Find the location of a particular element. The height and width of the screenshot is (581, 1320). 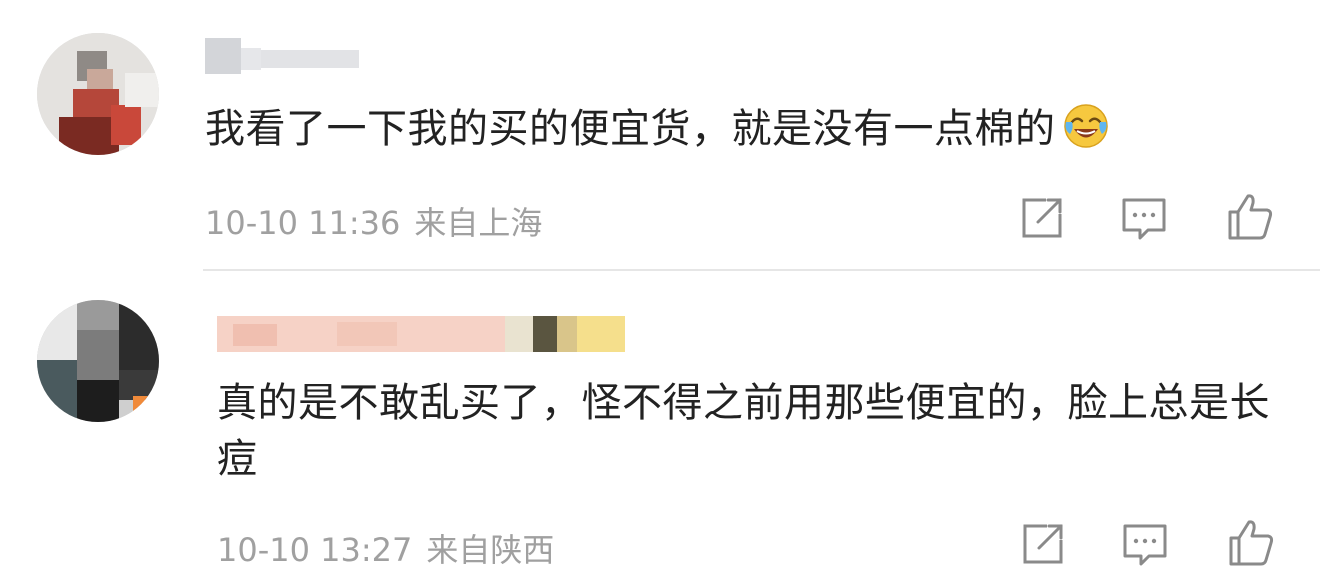

comment-text: 我看了一下我的买的便宜货，就是没有一点棉的 is located at coordinates (735, 129).